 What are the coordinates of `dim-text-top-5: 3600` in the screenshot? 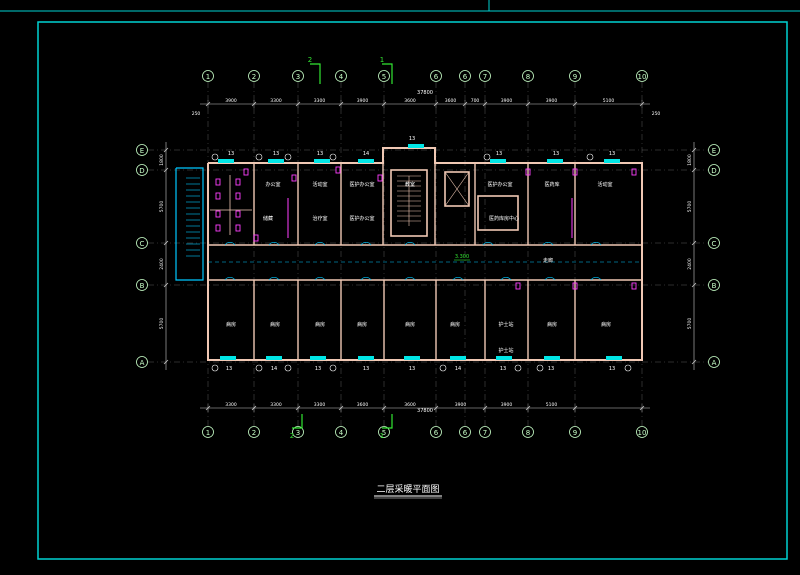 It's located at (451, 101).